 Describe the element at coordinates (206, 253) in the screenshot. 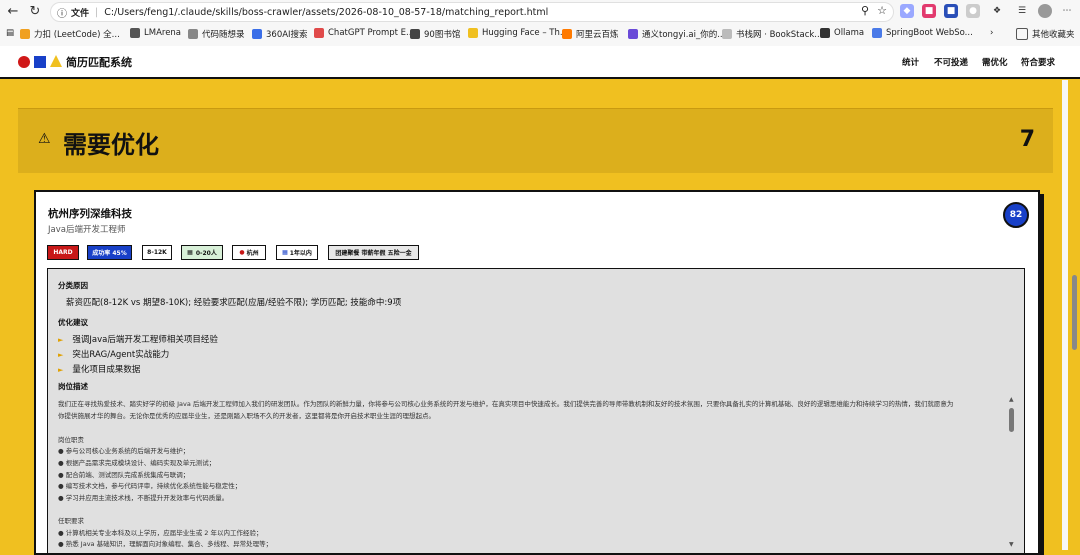

I see `company-size-label: 0-20人` at that location.